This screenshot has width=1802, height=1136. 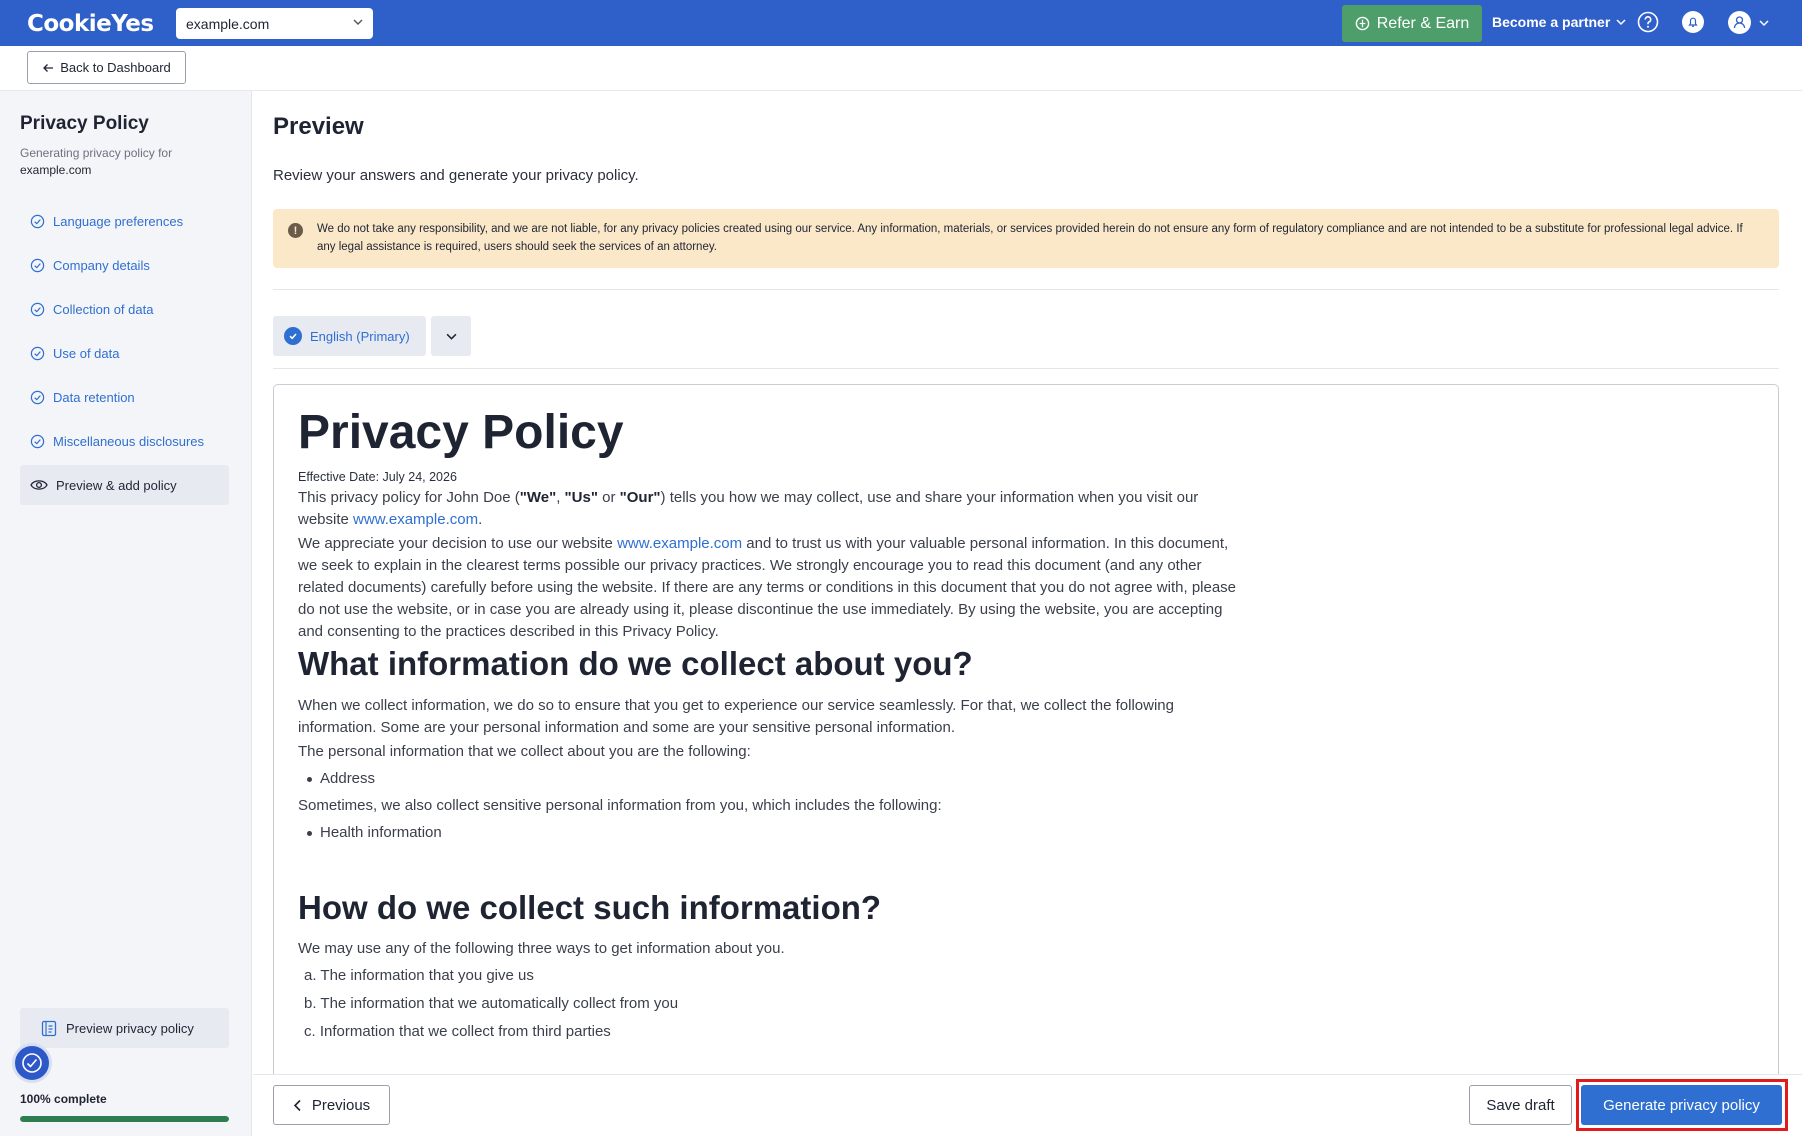 I want to click on progress-label: 100% complete, so click(x=63, y=1099).